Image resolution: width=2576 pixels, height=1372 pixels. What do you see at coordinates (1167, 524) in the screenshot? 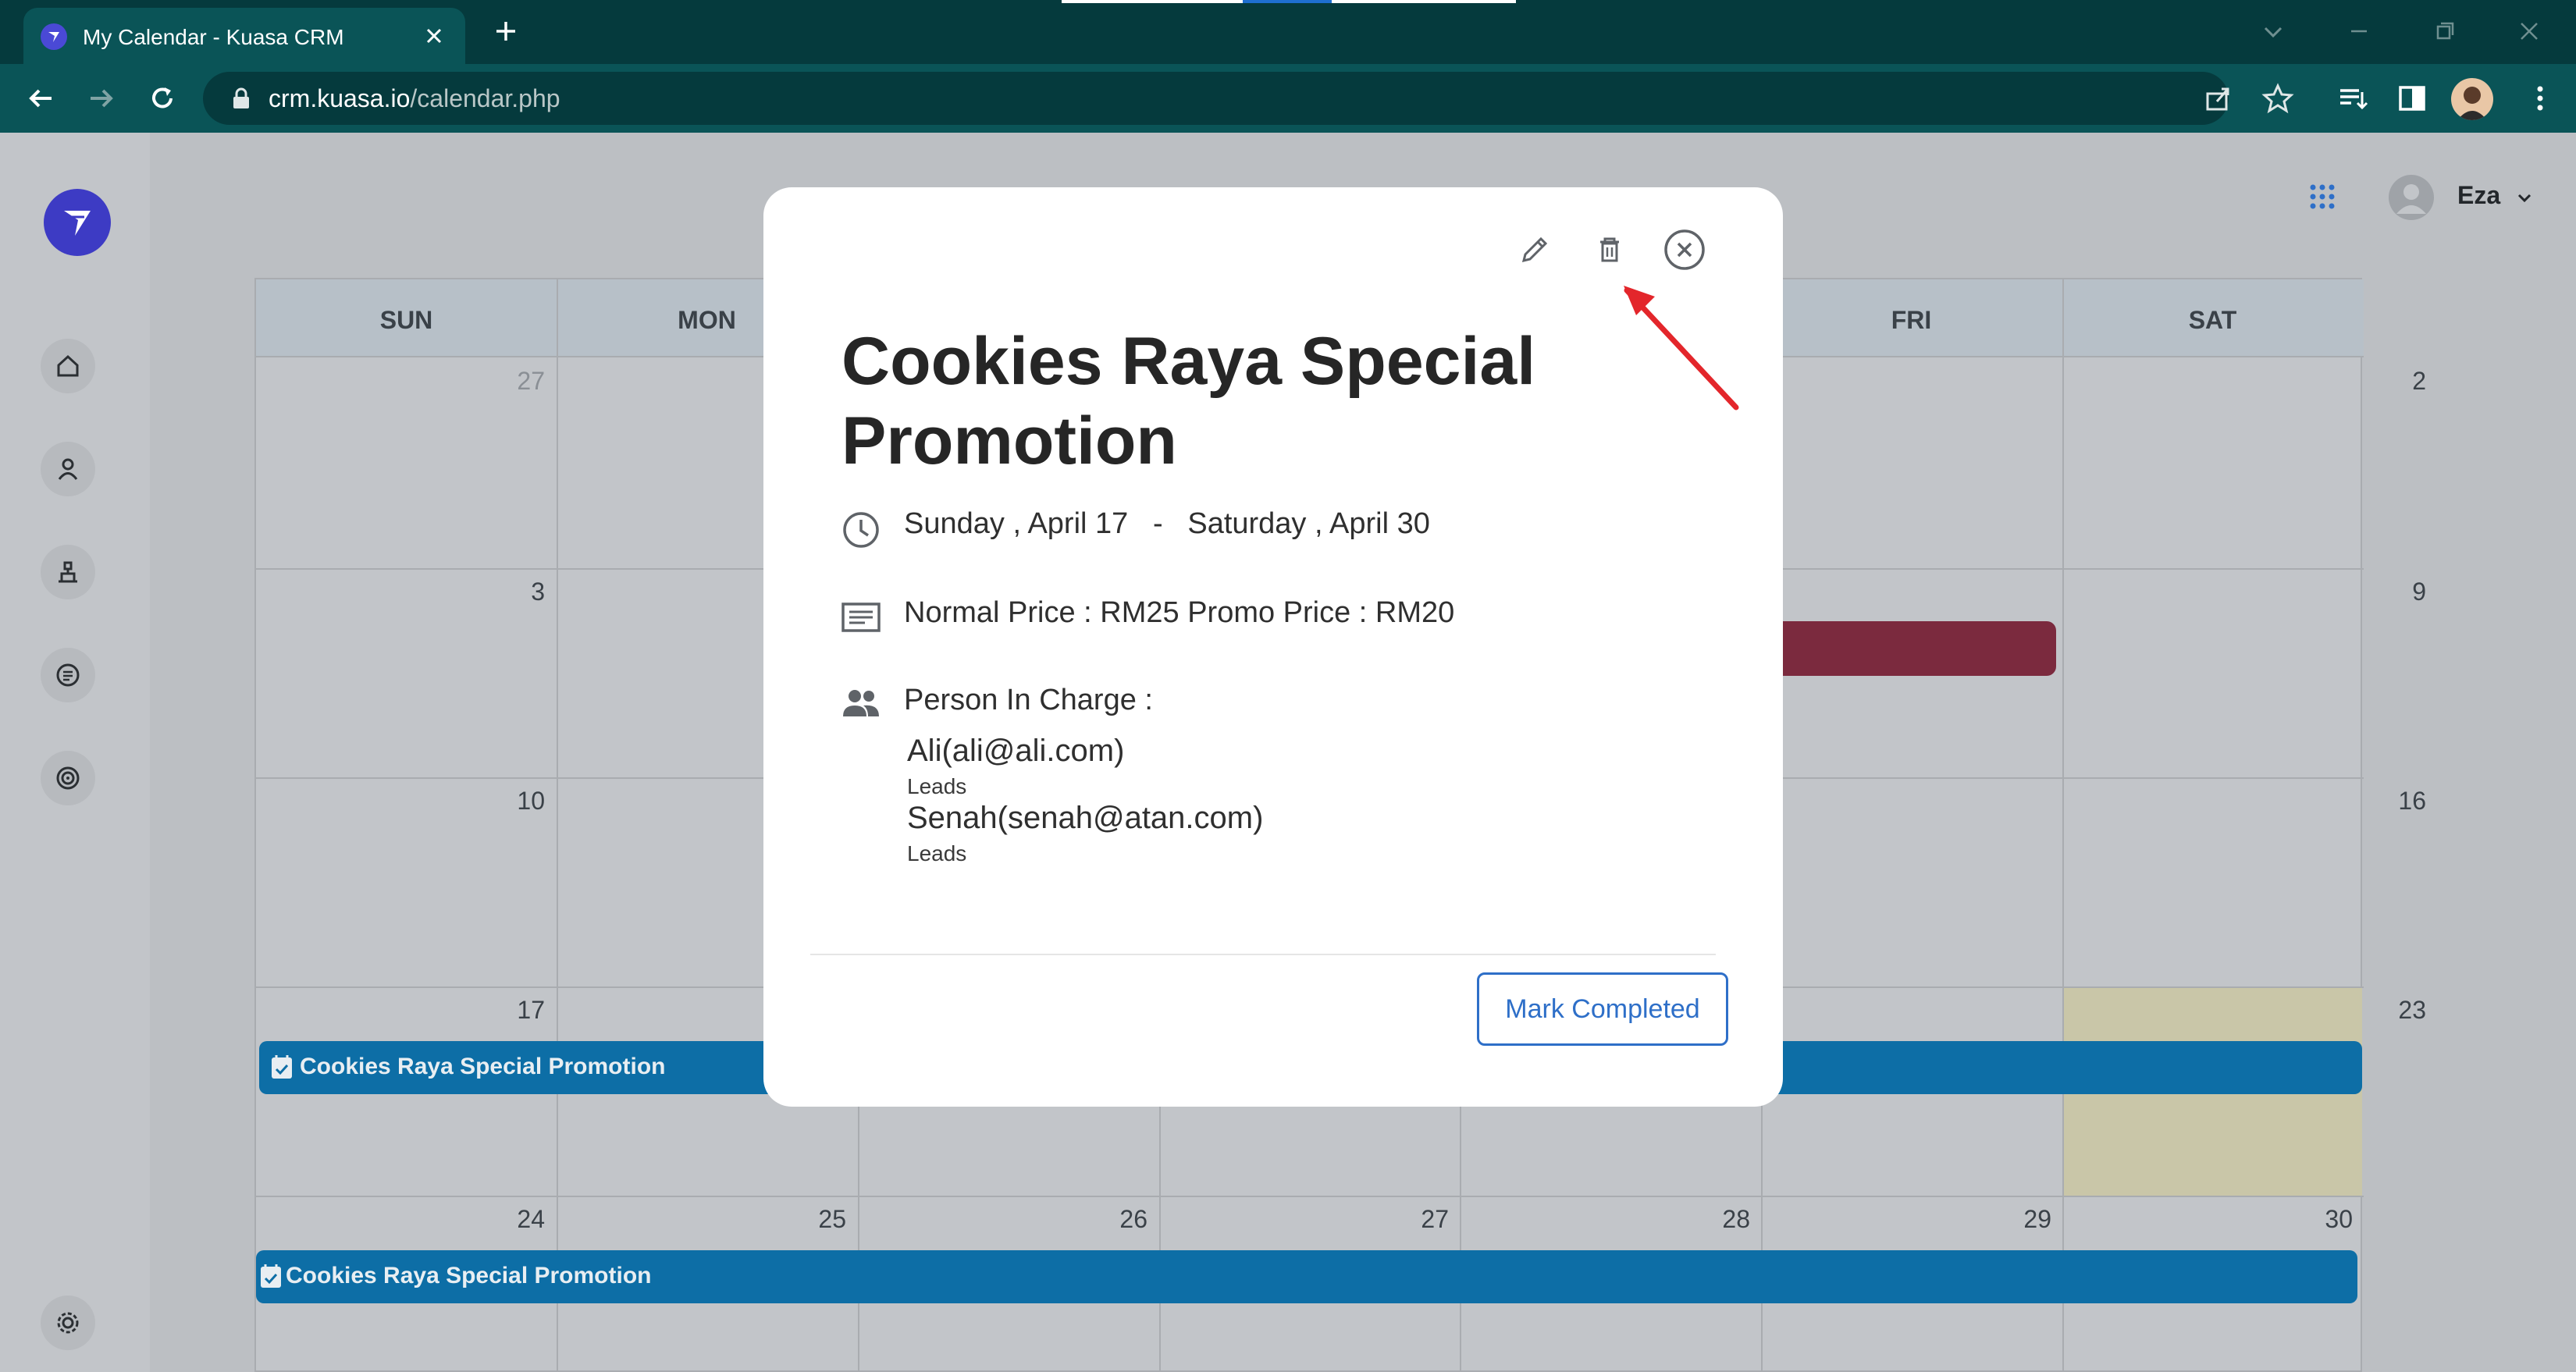
I see `event-dates: Sunday , April 17 - Saturday , April 30` at bounding box center [1167, 524].